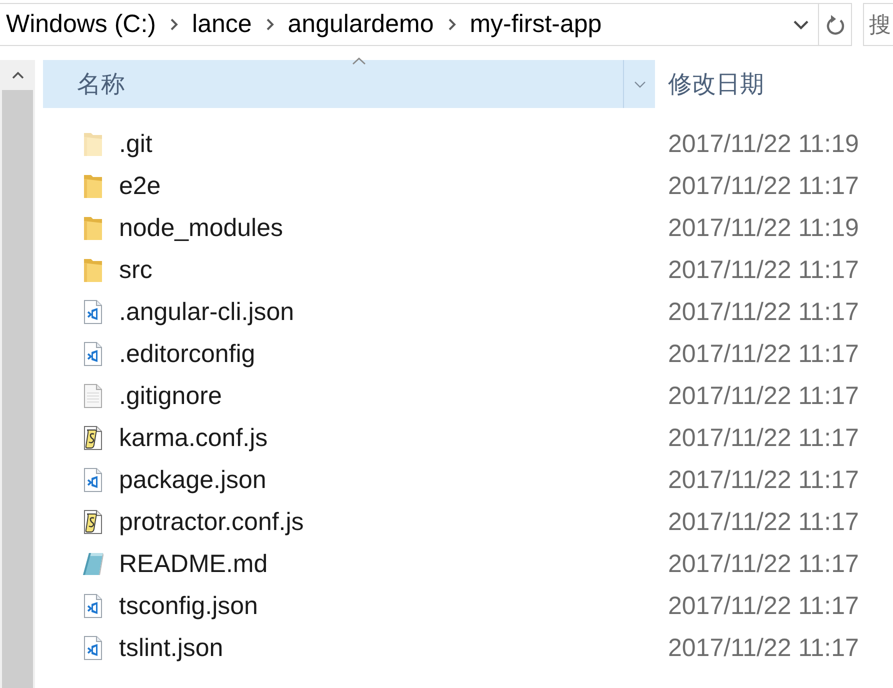  Describe the element at coordinates (135, 270) in the screenshot. I see `file-name: src` at that location.